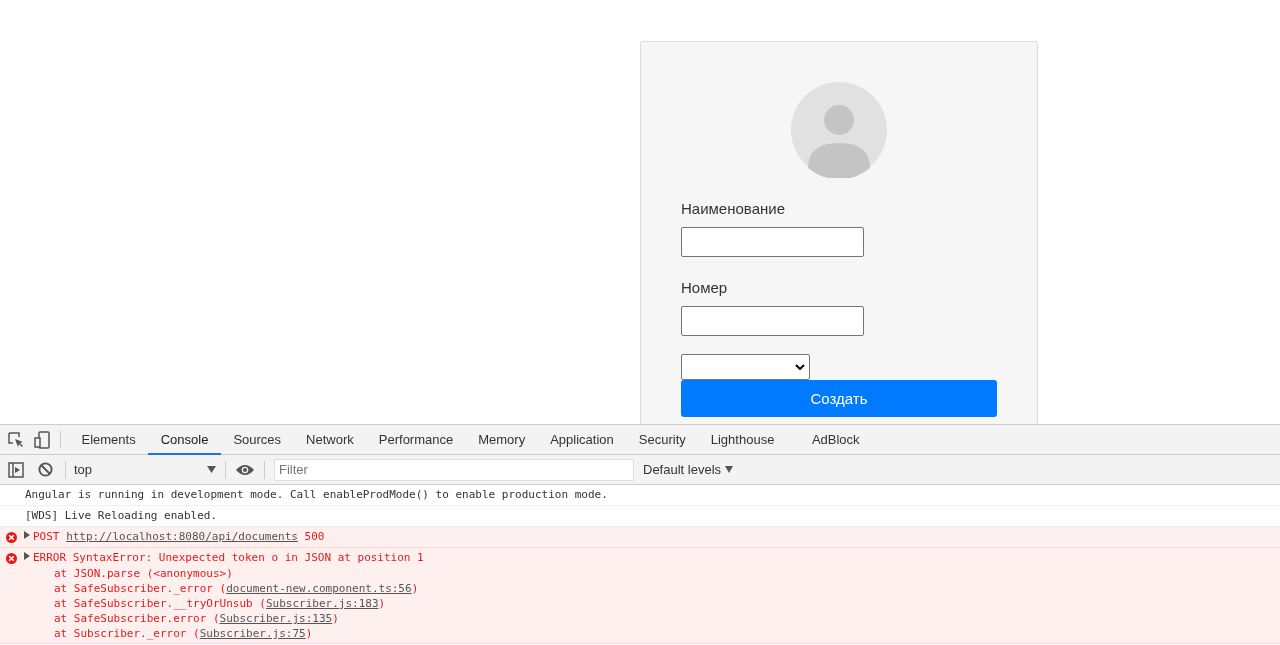 The width and height of the screenshot is (1280, 645). Describe the element at coordinates (704, 287) in the screenshot. I see `field-label: Номер` at that location.